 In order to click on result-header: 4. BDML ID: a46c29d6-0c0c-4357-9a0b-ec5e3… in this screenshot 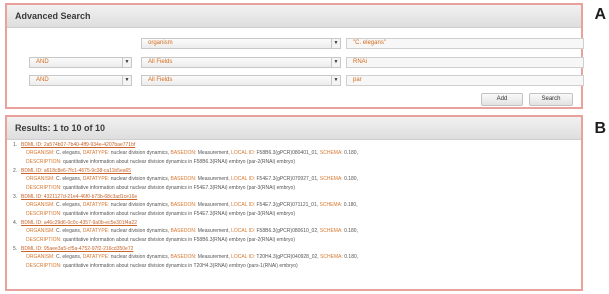, I will do `click(292, 223)`.